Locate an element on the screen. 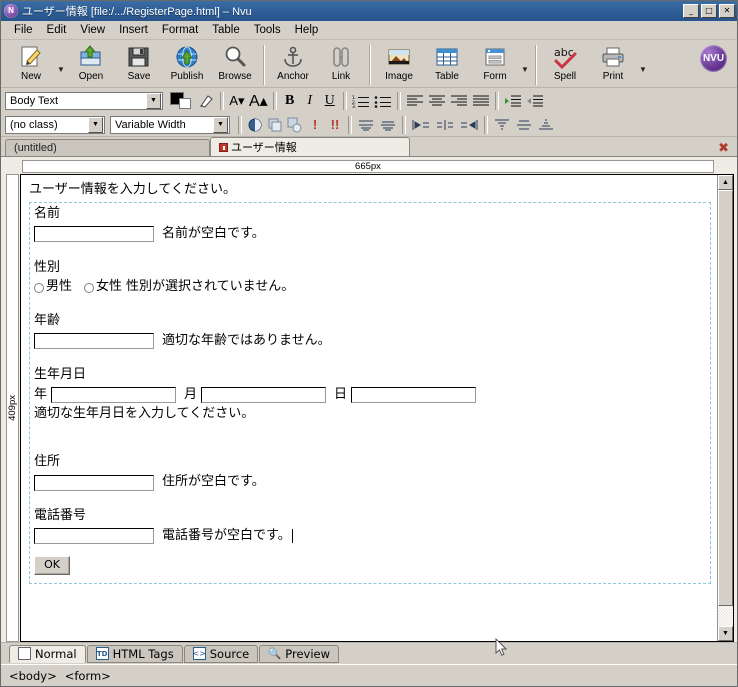  class-select: (no class) ▼ is located at coordinates (55, 124).